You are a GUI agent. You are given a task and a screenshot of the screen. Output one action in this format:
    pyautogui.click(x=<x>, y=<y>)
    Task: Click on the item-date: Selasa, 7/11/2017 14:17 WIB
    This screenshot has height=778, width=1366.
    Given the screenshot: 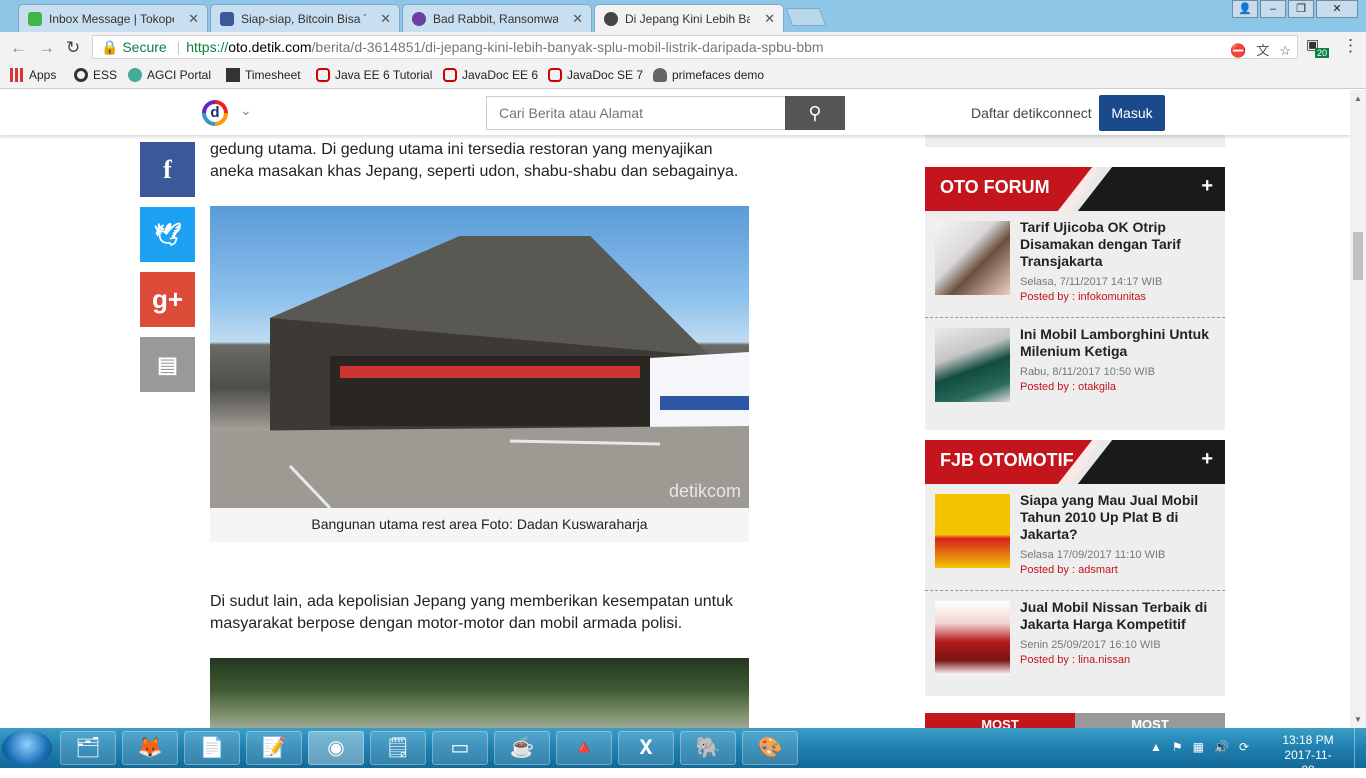 What is the action you would take?
    pyautogui.click(x=1091, y=282)
    